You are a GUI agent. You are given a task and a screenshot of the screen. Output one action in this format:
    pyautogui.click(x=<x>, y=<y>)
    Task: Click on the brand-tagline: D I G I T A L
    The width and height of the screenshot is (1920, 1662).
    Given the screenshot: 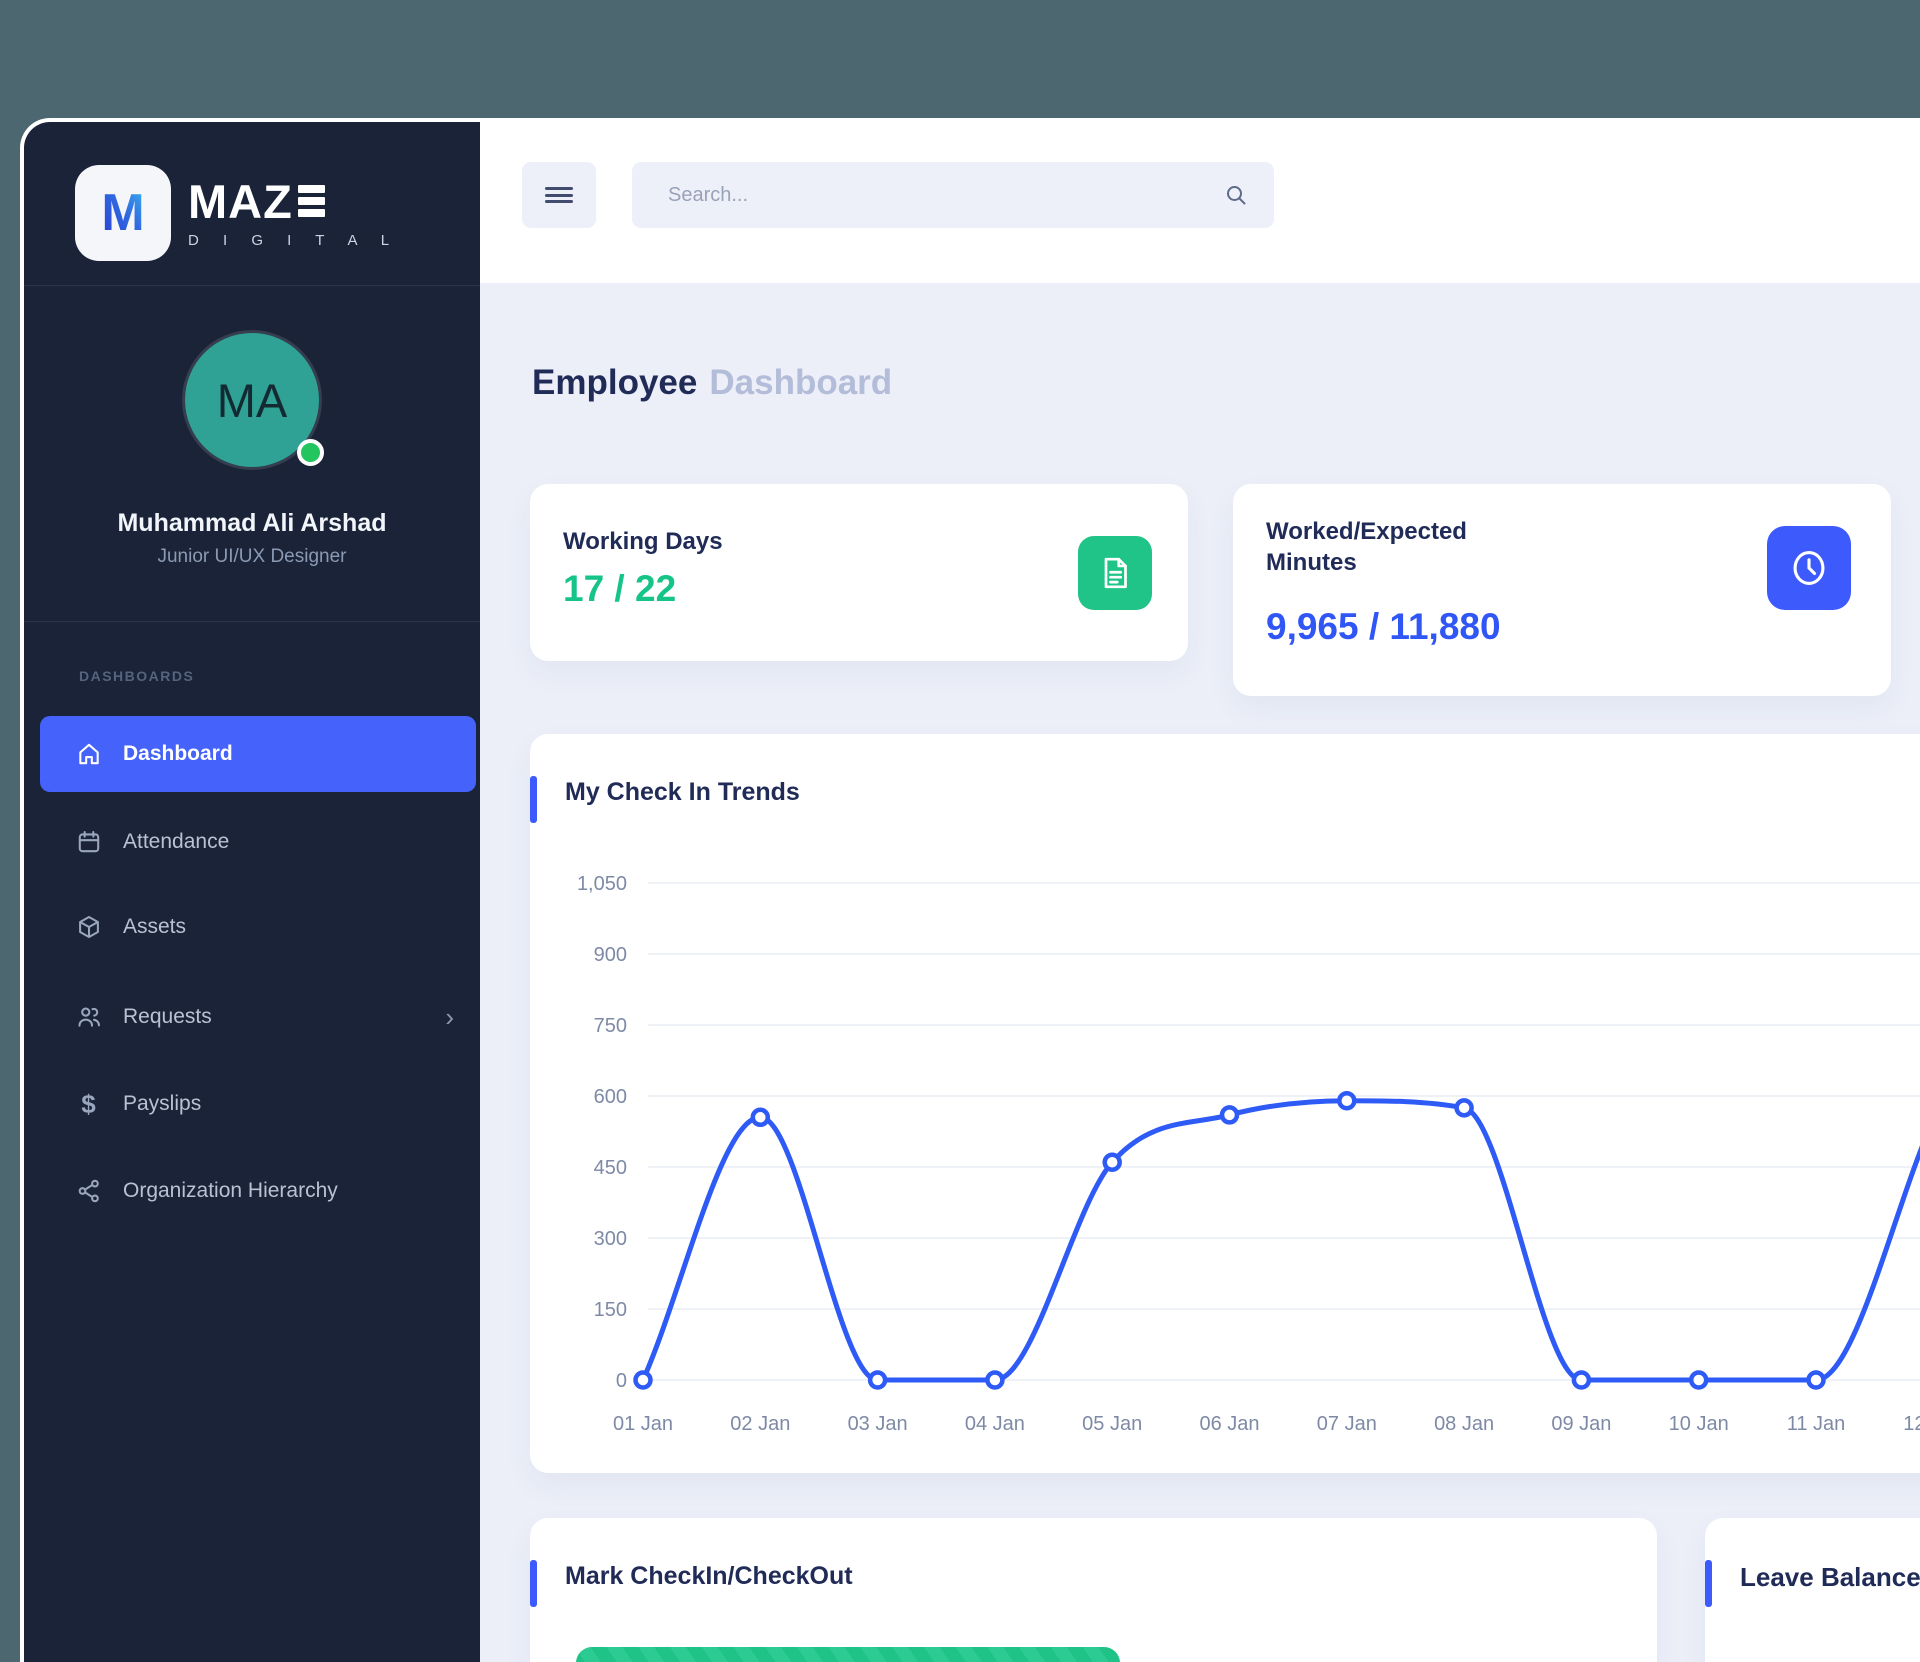 What is the action you would take?
    pyautogui.click(x=294, y=240)
    